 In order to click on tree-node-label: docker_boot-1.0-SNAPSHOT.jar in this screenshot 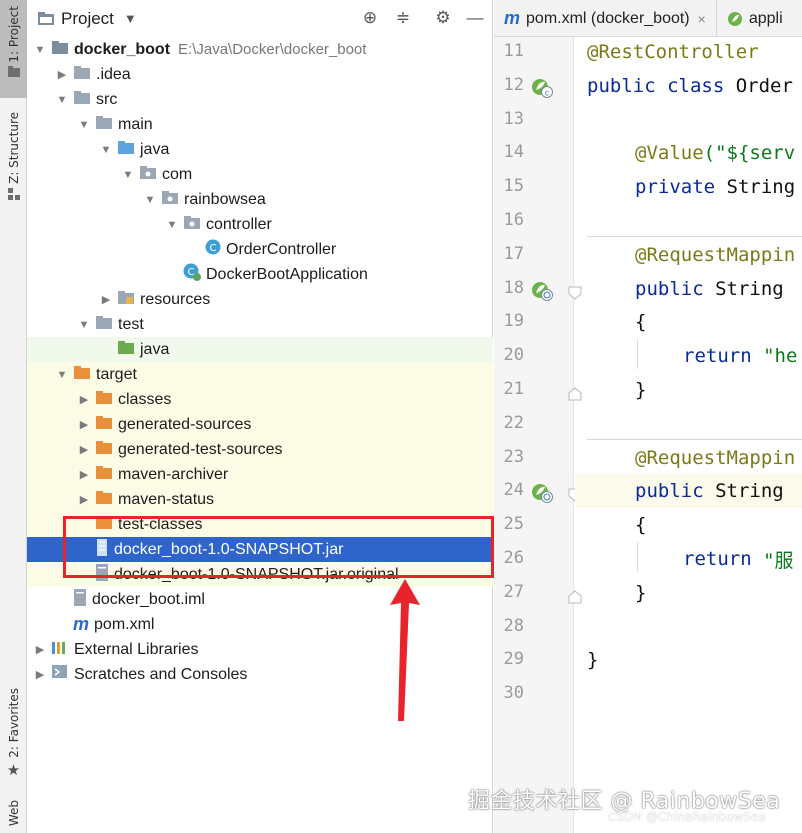, I will do `click(229, 549)`.